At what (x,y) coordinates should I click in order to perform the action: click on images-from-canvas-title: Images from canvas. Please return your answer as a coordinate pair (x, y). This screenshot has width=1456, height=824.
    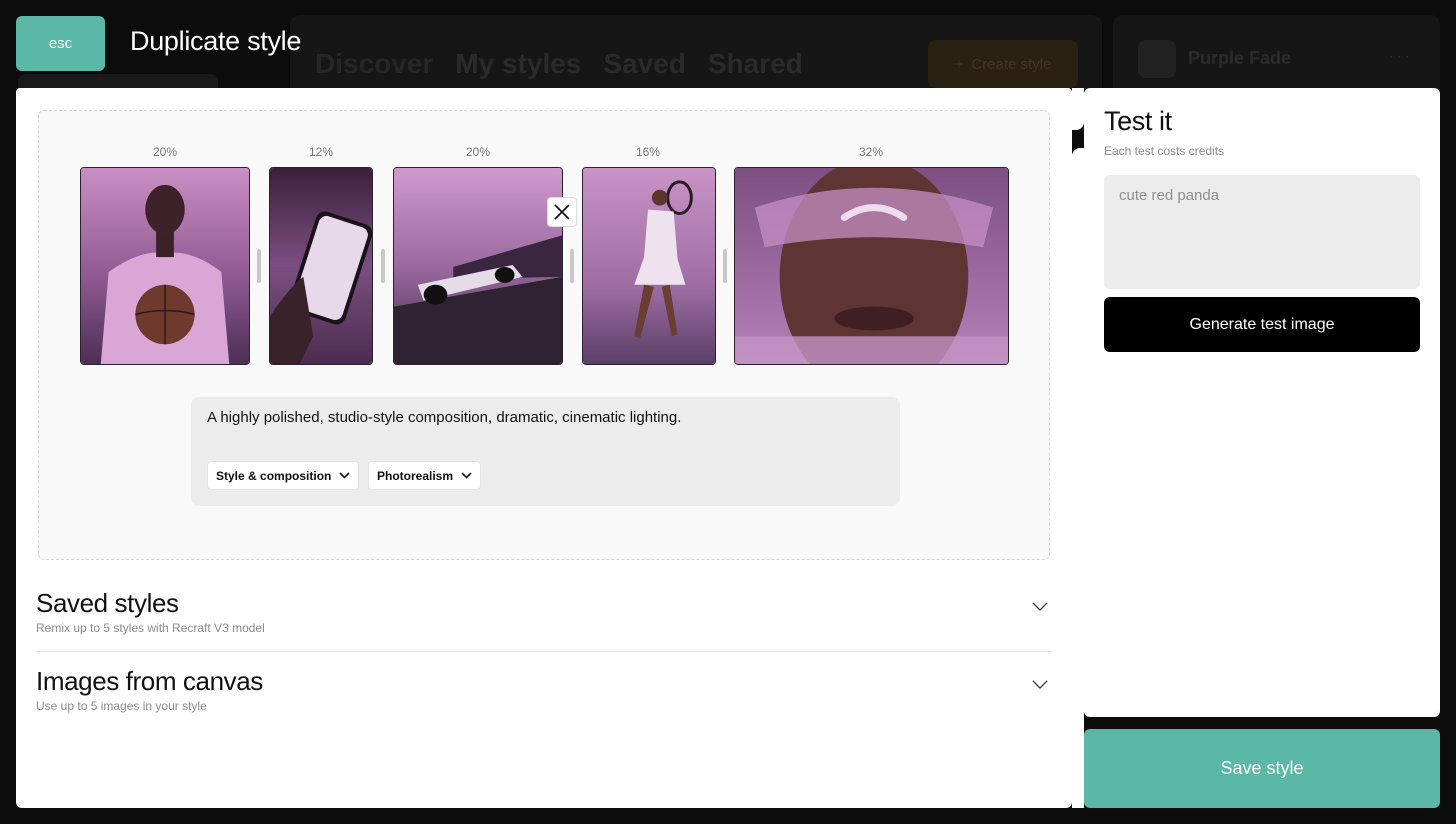
    Looking at the image, I should click on (149, 681).